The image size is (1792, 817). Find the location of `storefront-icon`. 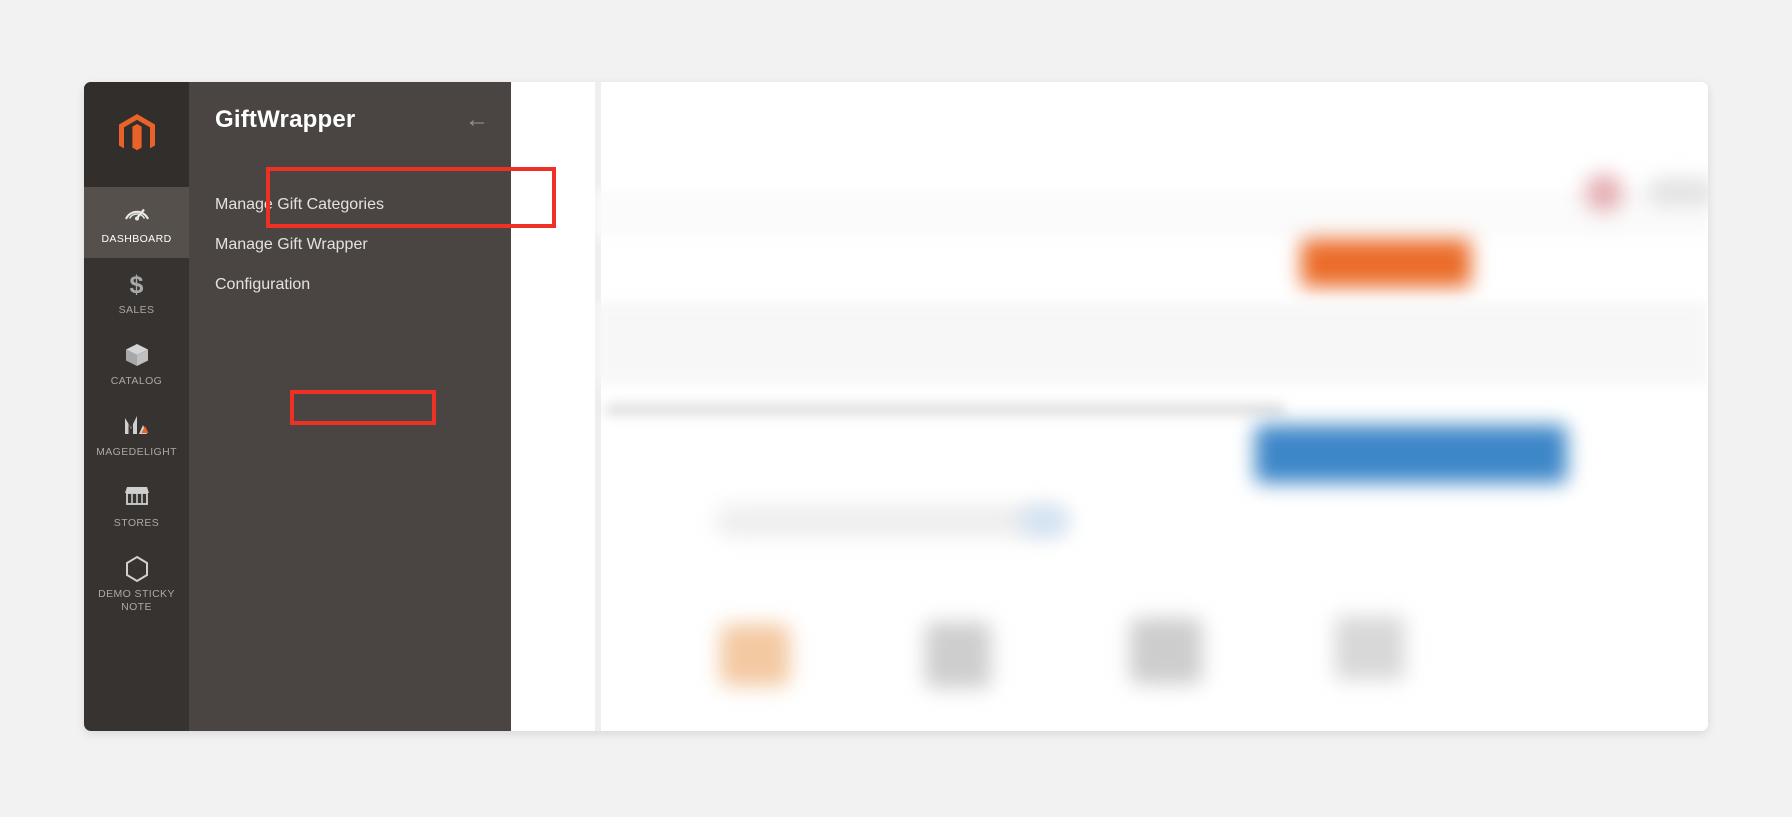

storefront-icon is located at coordinates (136, 498).